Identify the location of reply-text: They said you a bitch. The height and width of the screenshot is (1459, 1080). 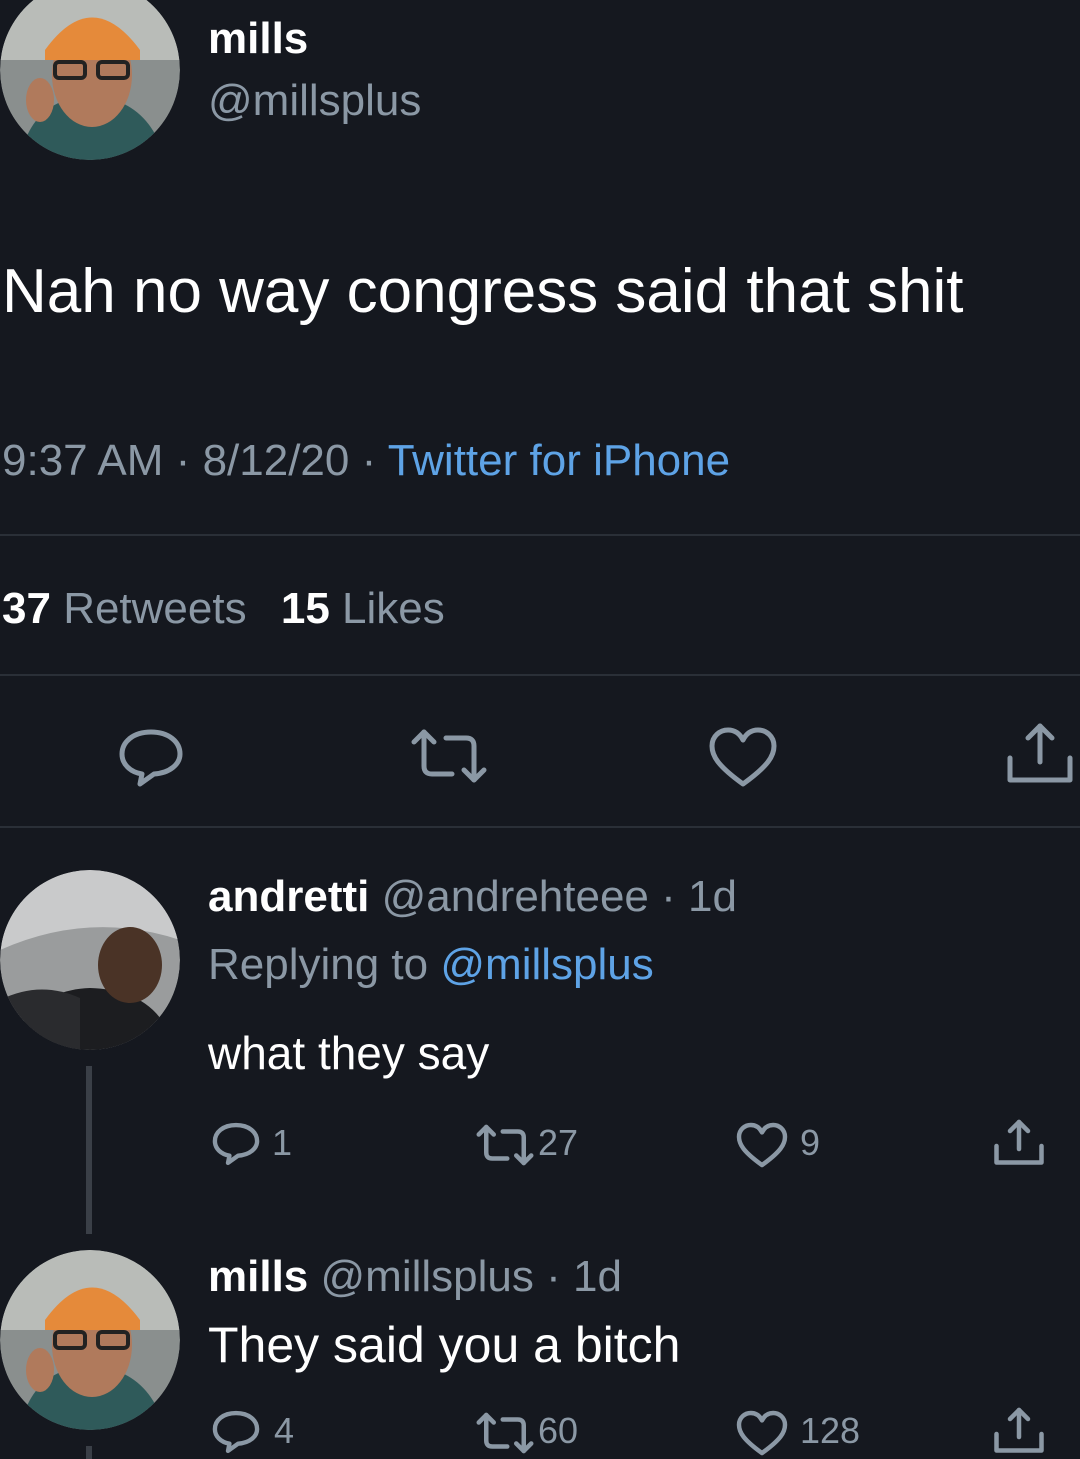
(444, 1345).